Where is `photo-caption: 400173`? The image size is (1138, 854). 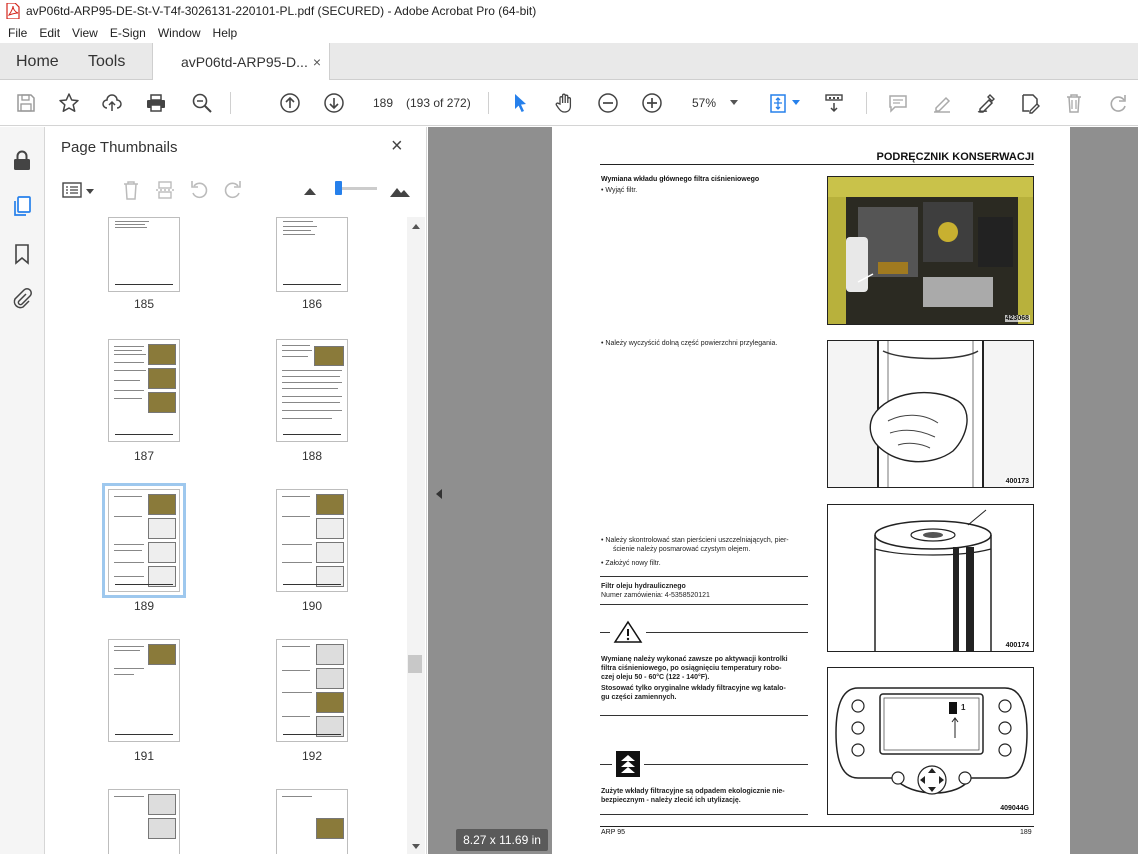 photo-caption: 400173 is located at coordinates (1017, 481).